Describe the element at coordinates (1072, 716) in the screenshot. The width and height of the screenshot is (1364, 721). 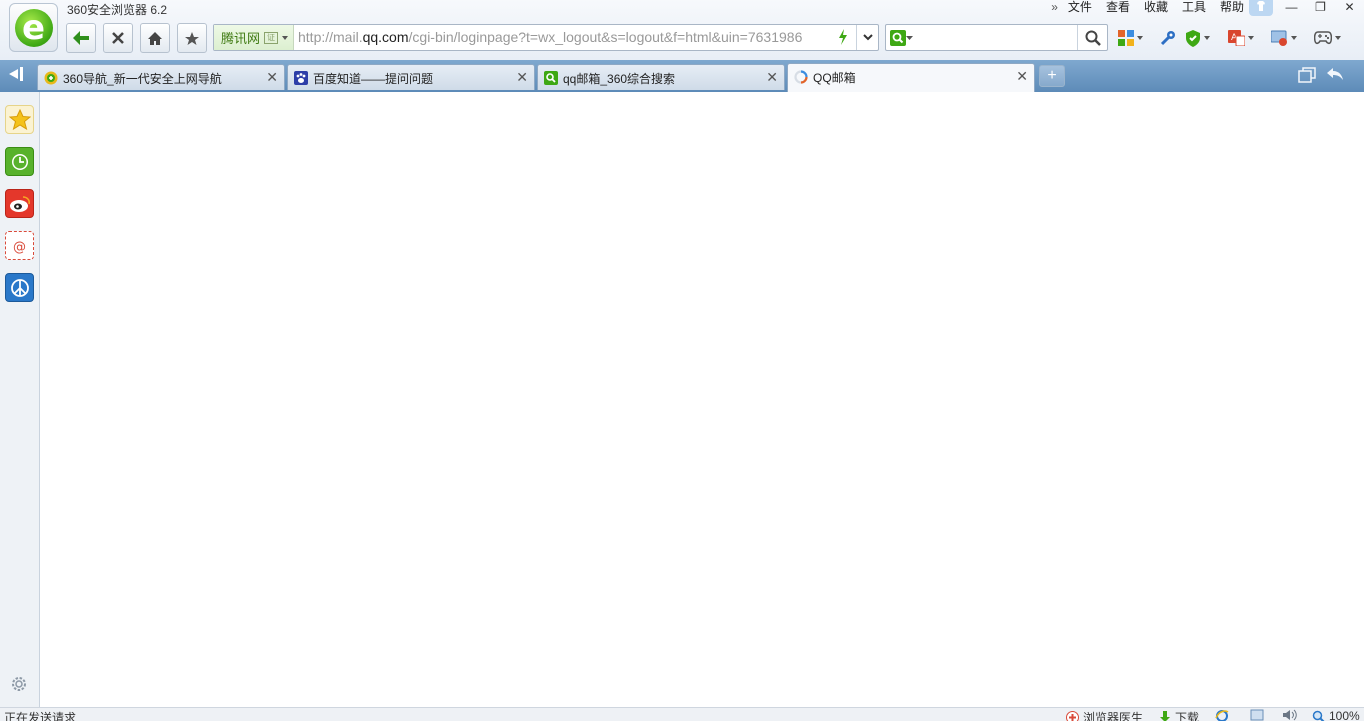
I see `medical-cross-icon` at that location.